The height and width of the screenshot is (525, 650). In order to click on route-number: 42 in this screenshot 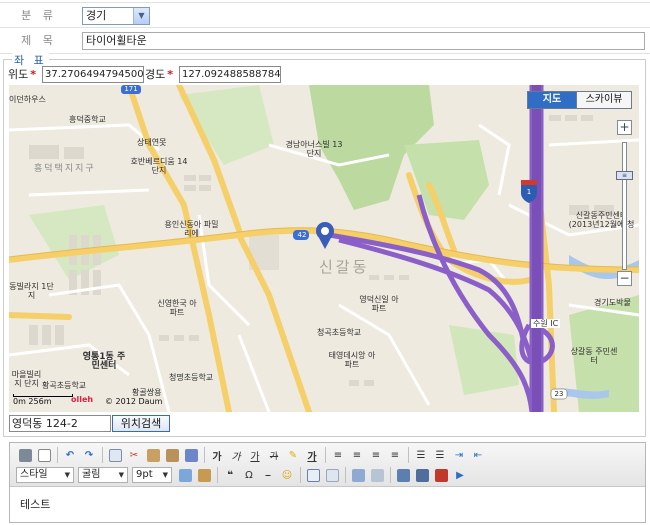, I will do `click(302, 235)`.